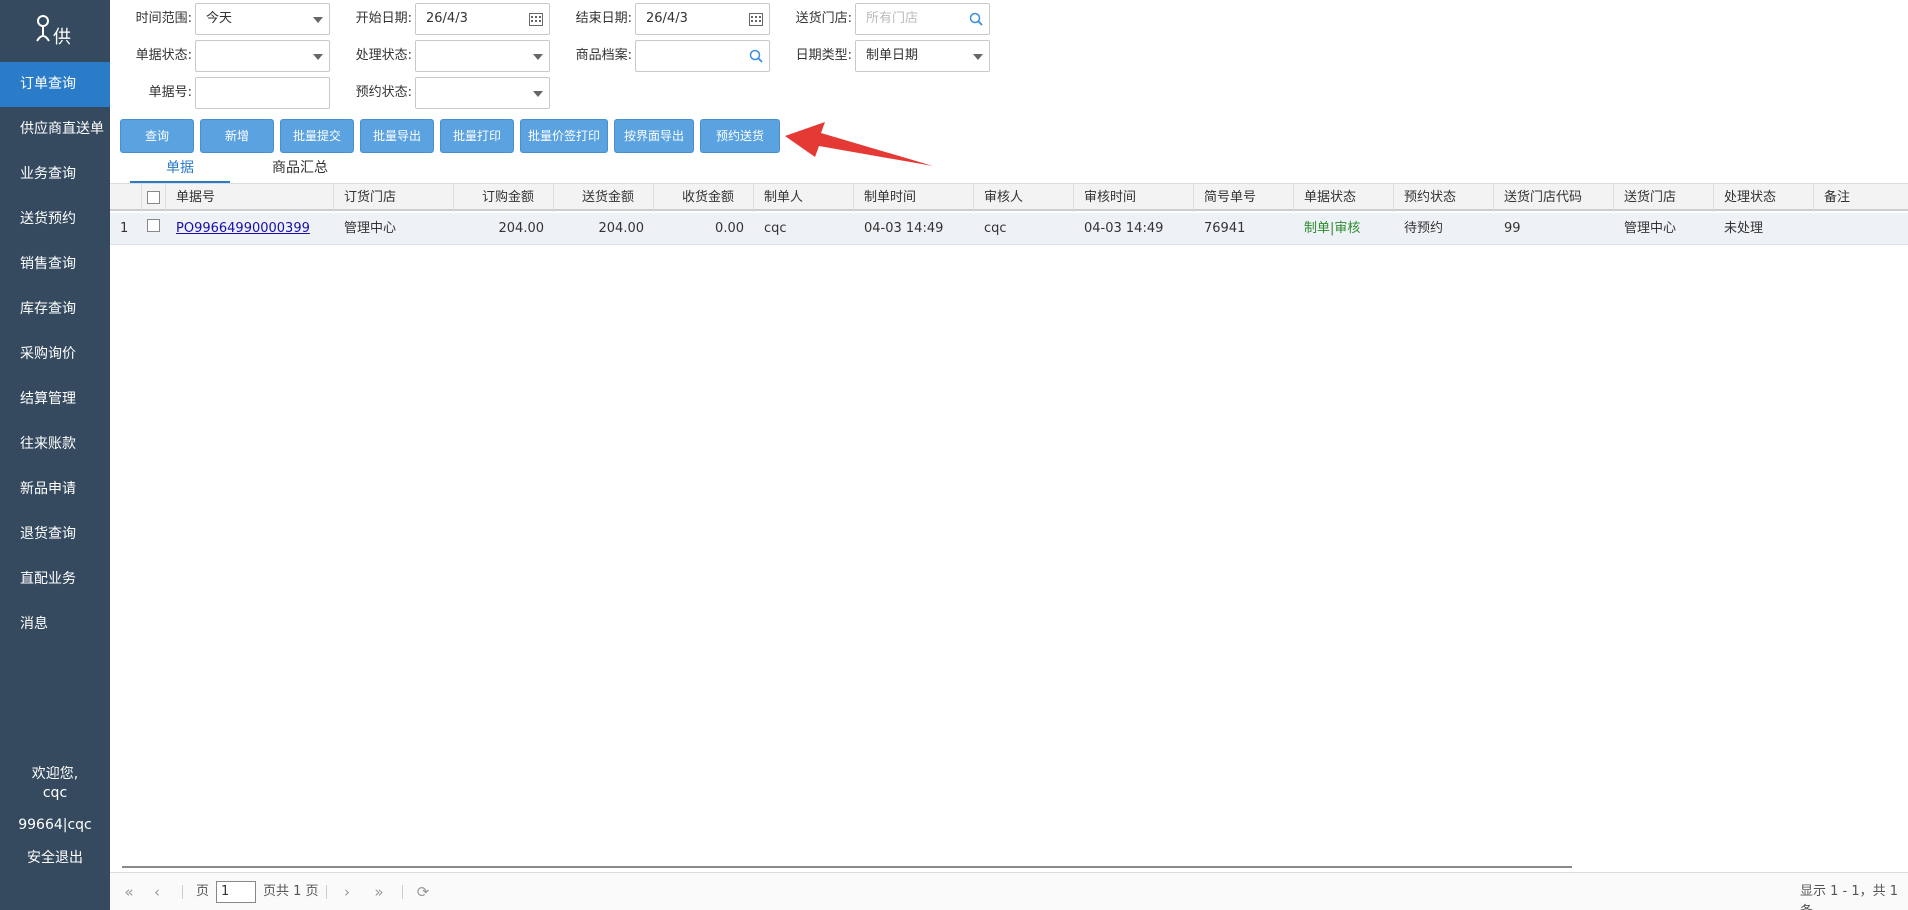  What do you see at coordinates (53, 31) in the screenshot?
I see `user-logo-icon: 供` at bounding box center [53, 31].